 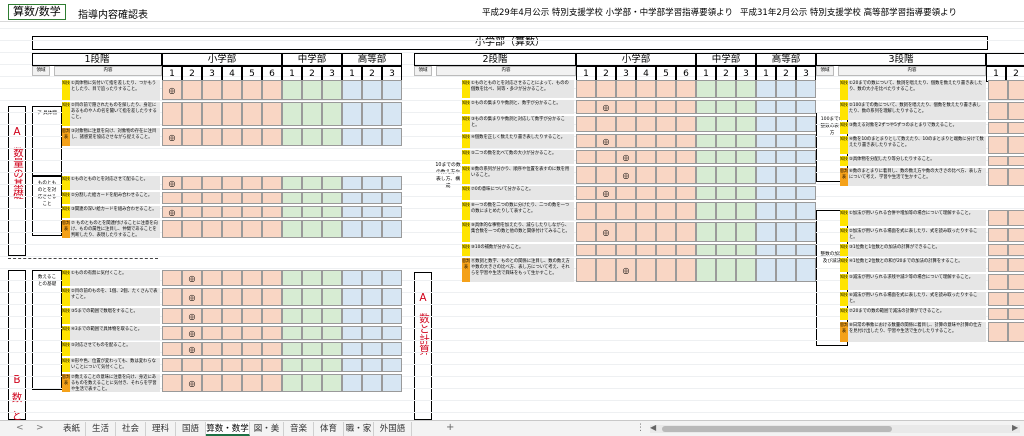 What do you see at coordinates (450, 427) in the screenshot?
I see `add-sheet-button: +` at bounding box center [450, 427].